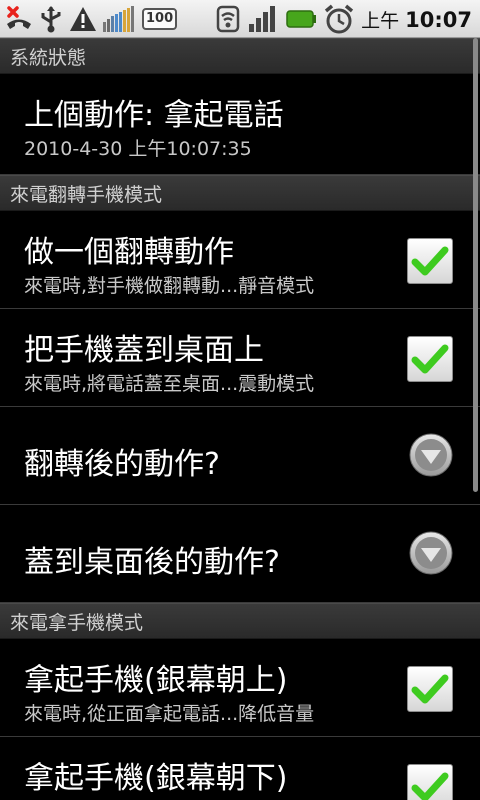 This screenshot has width=480, height=800. Describe the element at coordinates (169, 714) in the screenshot. I see `item-subtitle: 來電時,從正面拿起電話...降低音量` at that location.